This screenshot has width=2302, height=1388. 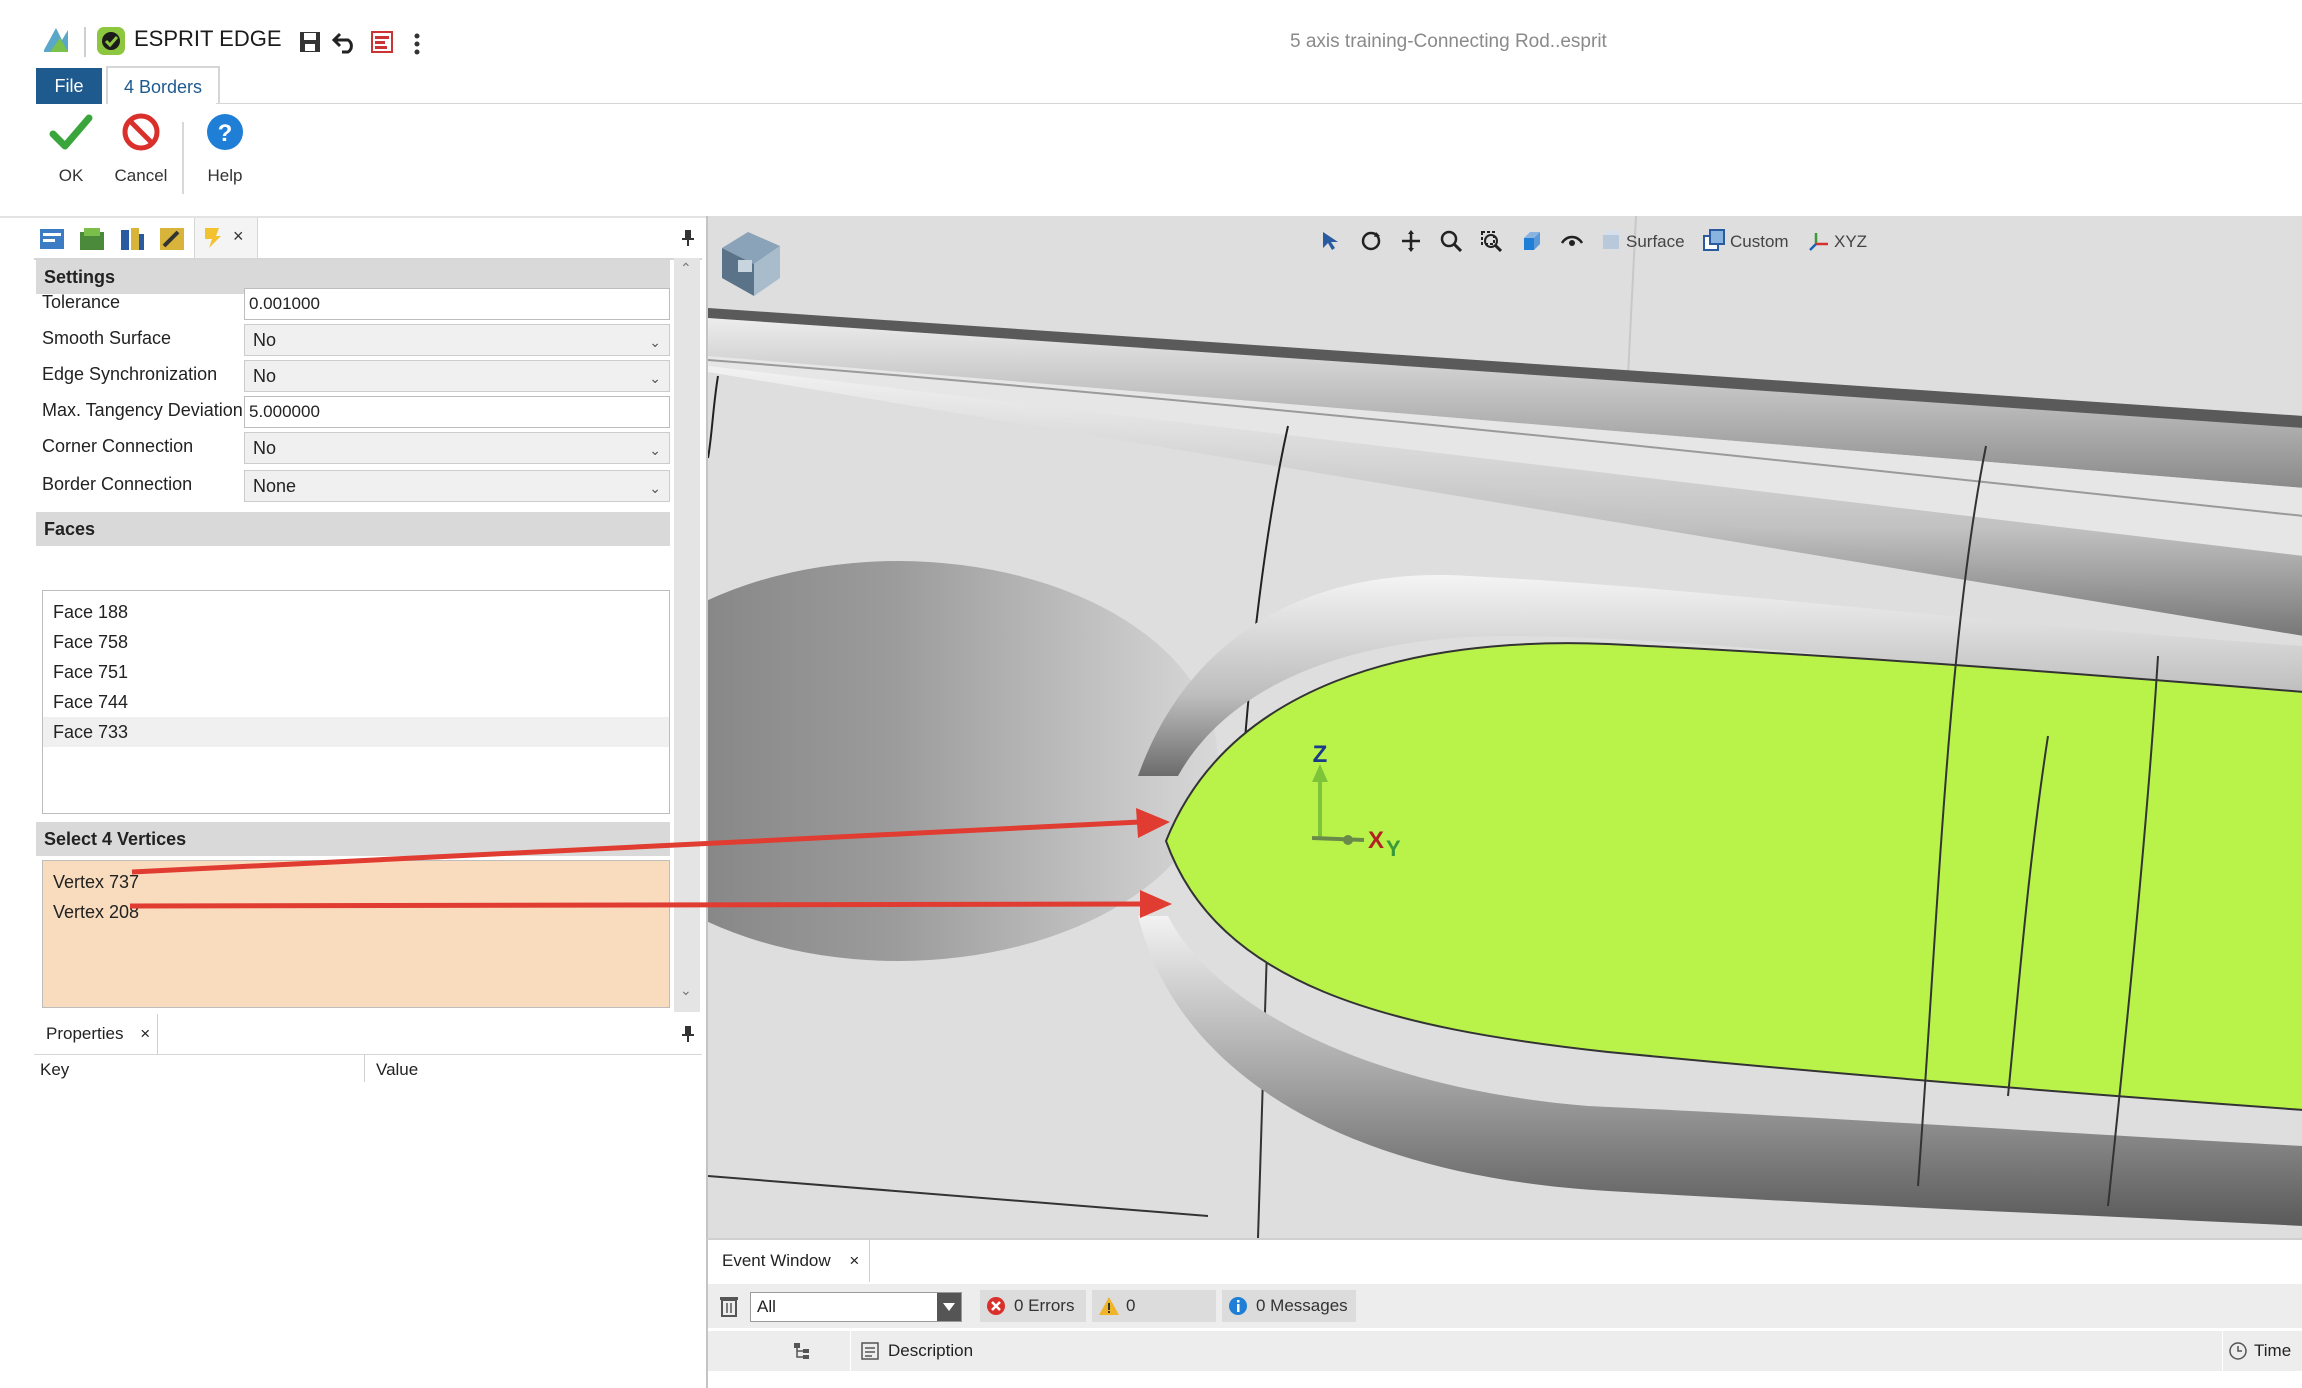 I want to click on axis-x-label: X, so click(x=1376, y=840).